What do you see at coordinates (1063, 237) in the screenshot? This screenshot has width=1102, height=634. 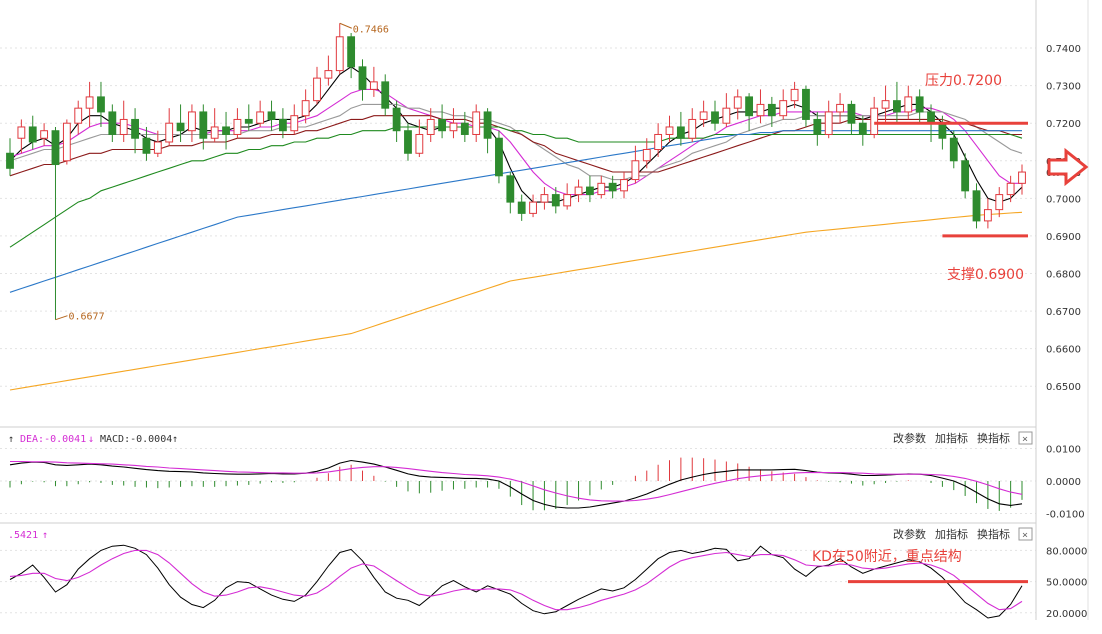 I see `price-tick-label: 0.6900` at bounding box center [1063, 237].